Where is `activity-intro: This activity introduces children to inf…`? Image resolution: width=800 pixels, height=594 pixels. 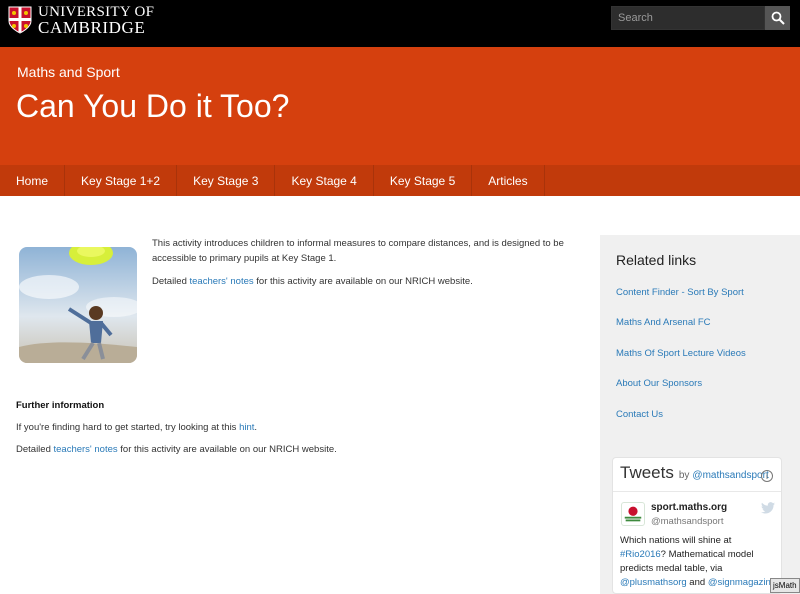 activity-intro: This activity introduces children to inf… is located at coordinates (362, 266).